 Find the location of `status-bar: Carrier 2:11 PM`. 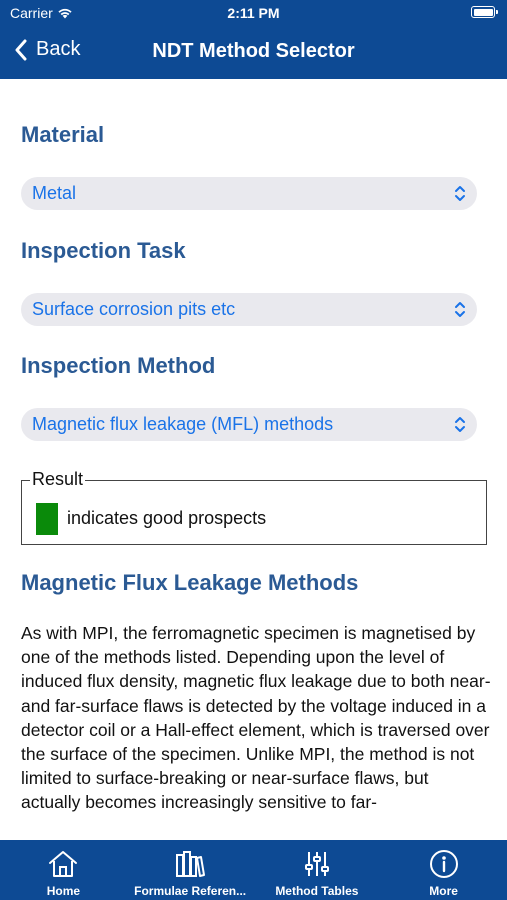

status-bar: Carrier 2:11 PM is located at coordinates (253, 14).